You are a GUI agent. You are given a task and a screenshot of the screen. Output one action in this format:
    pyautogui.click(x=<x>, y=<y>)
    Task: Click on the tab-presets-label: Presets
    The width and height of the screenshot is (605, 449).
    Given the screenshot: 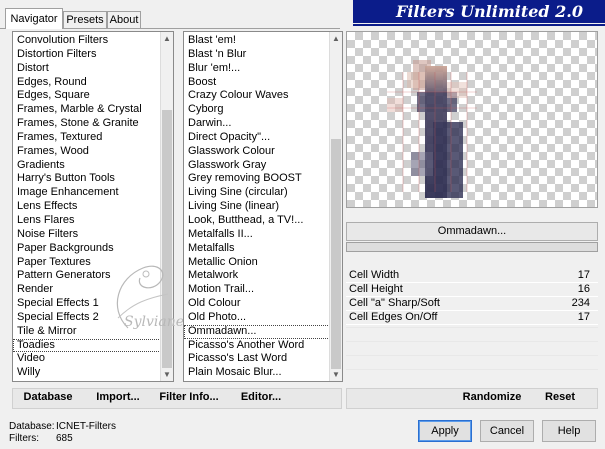 What is the action you would take?
    pyautogui.click(x=85, y=20)
    